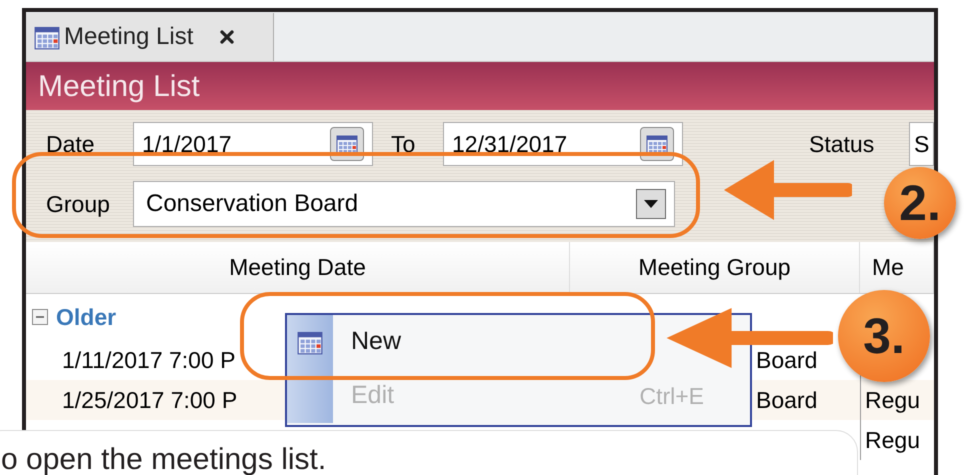  I want to click on table-cell-text: 1/25/2017 7:00 P, so click(150, 400).